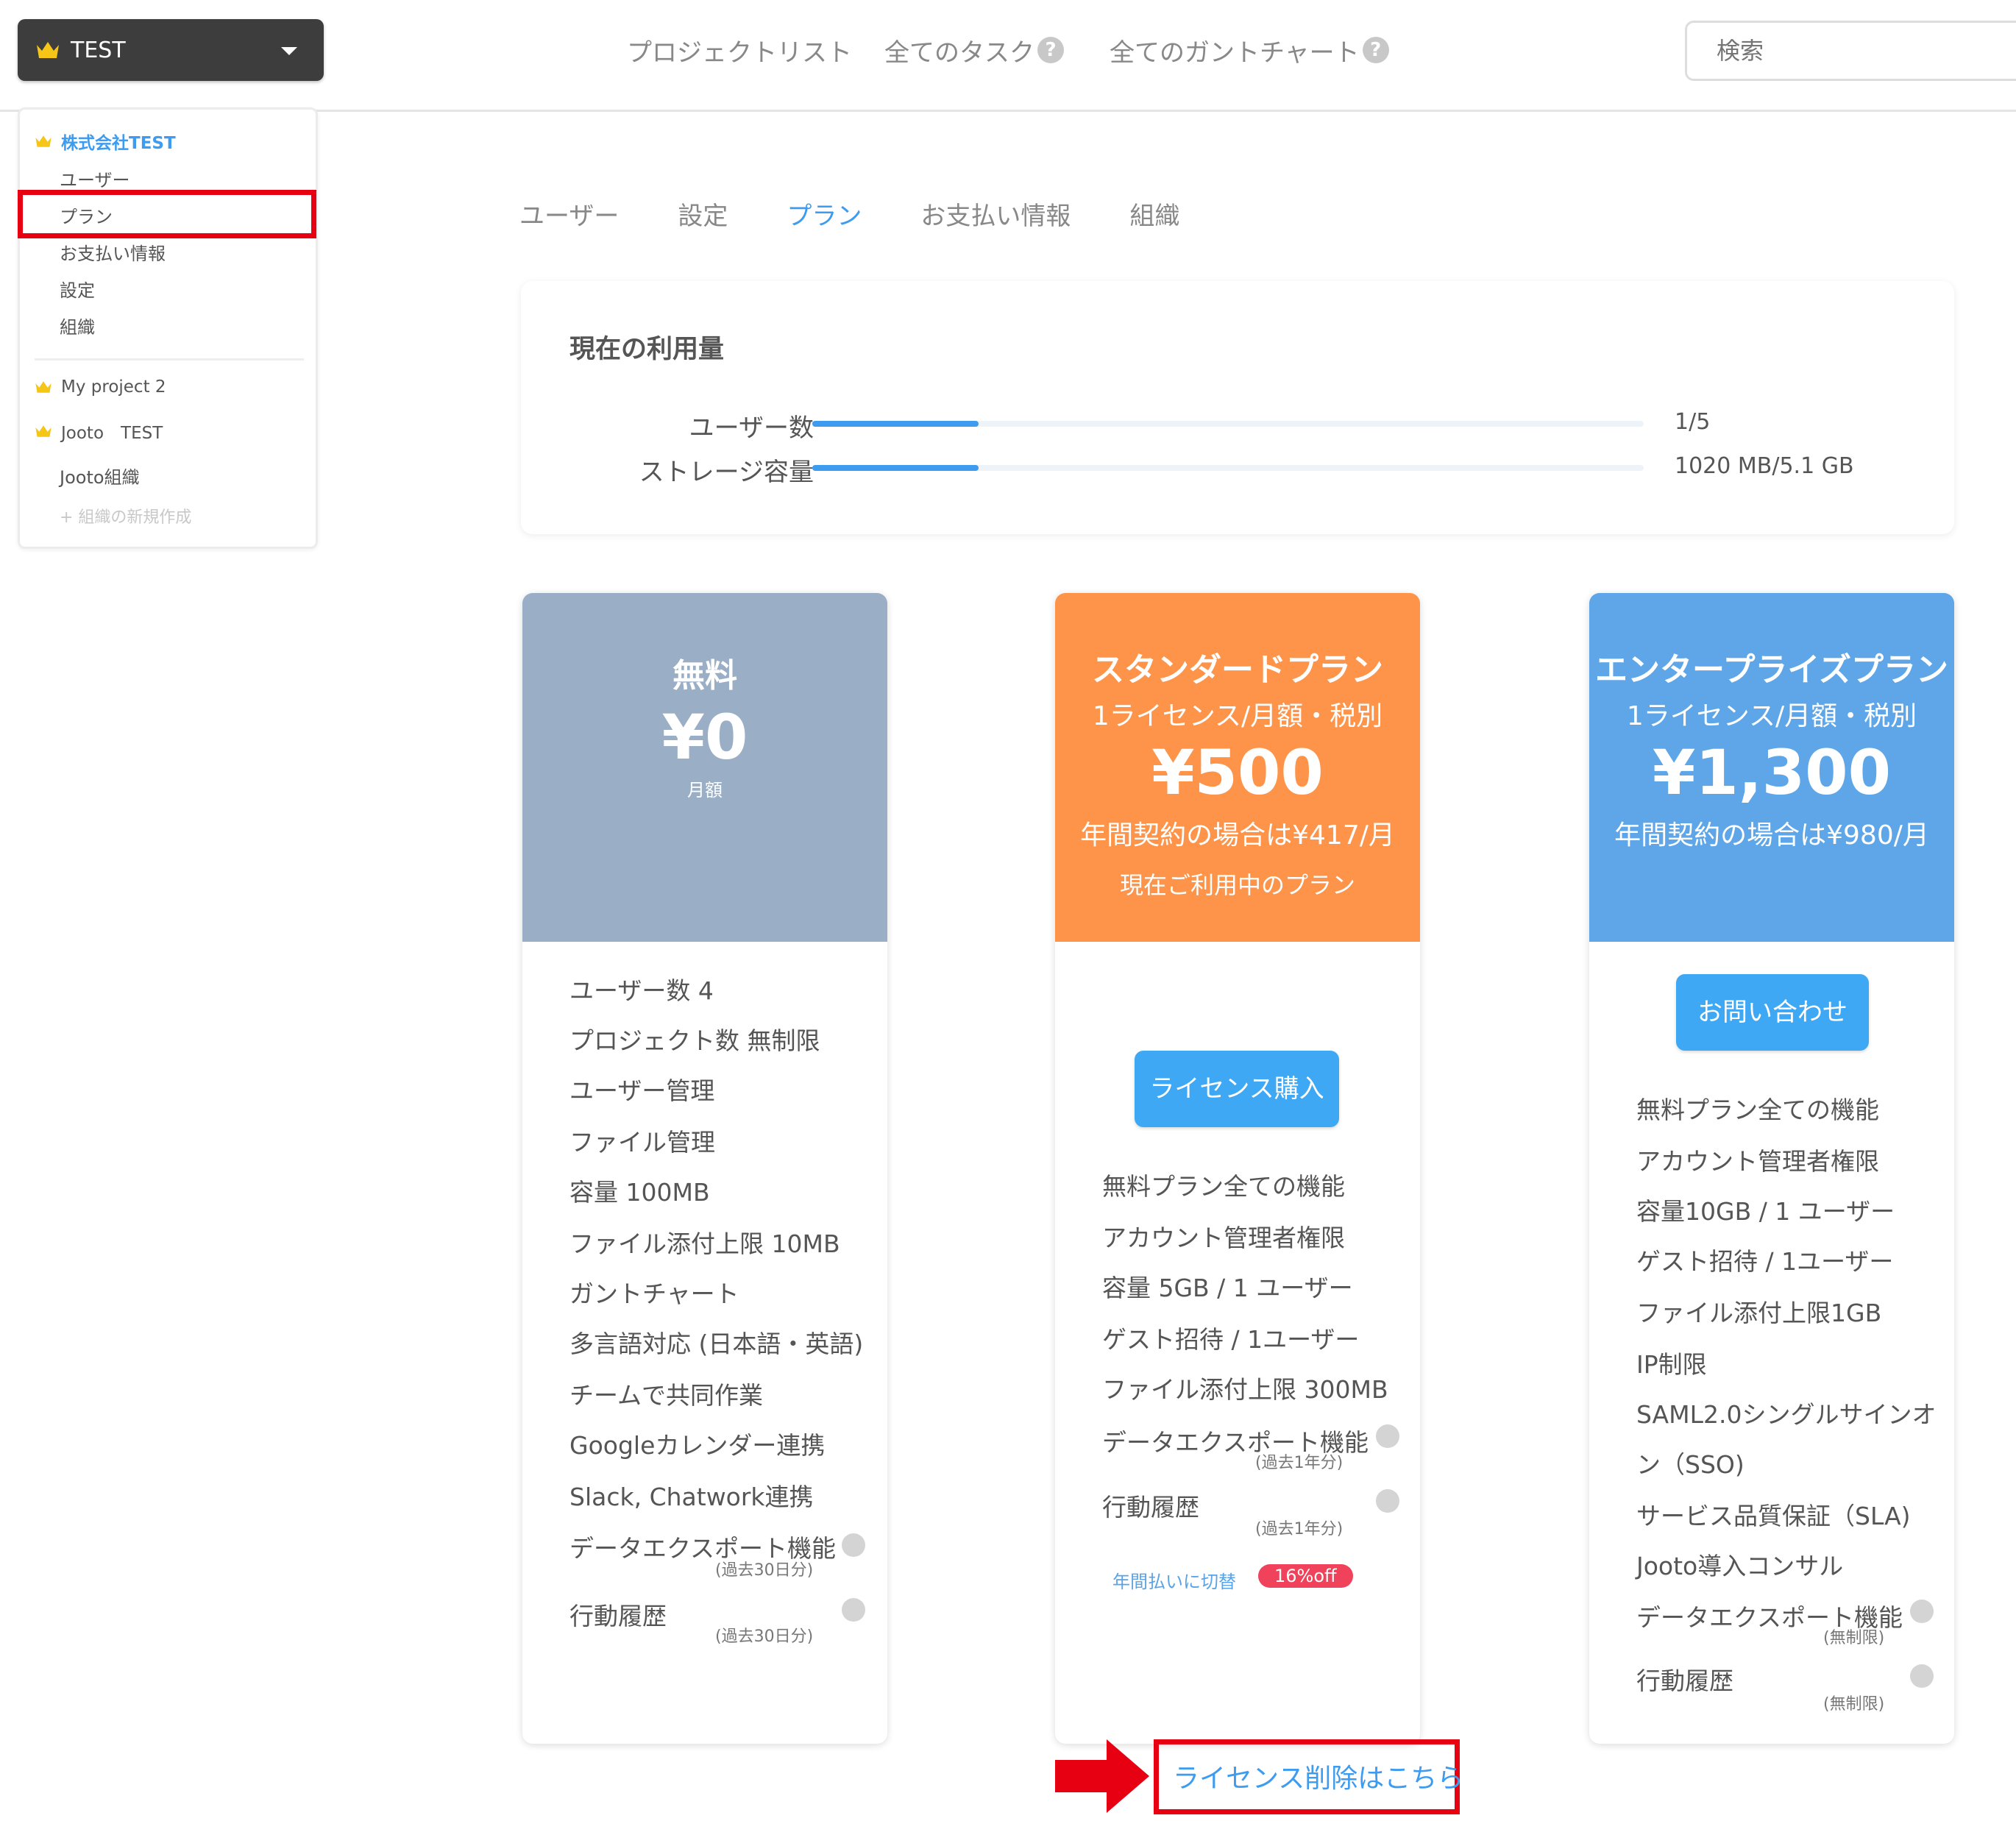 The image size is (2016, 1821). What do you see at coordinates (1235, 53) in the screenshot?
I see `nav-all-gantt-label: 全てのガントチャート` at bounding box center [1235, 53].